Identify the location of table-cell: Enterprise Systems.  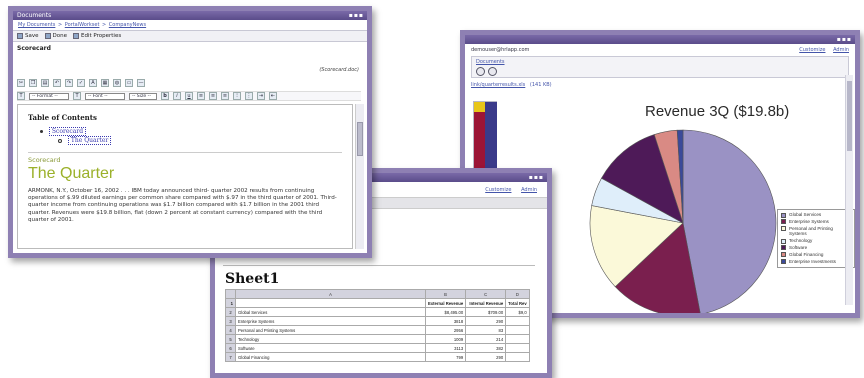
(330, 321).